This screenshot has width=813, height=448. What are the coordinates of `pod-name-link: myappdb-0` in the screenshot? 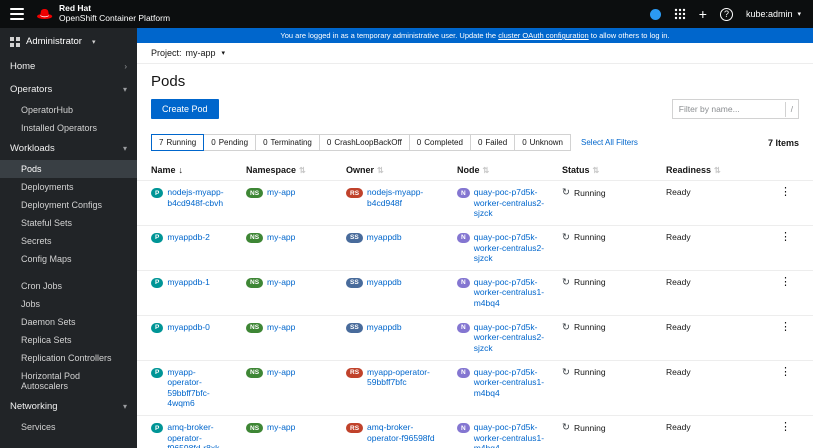 It's located at (188, 327).